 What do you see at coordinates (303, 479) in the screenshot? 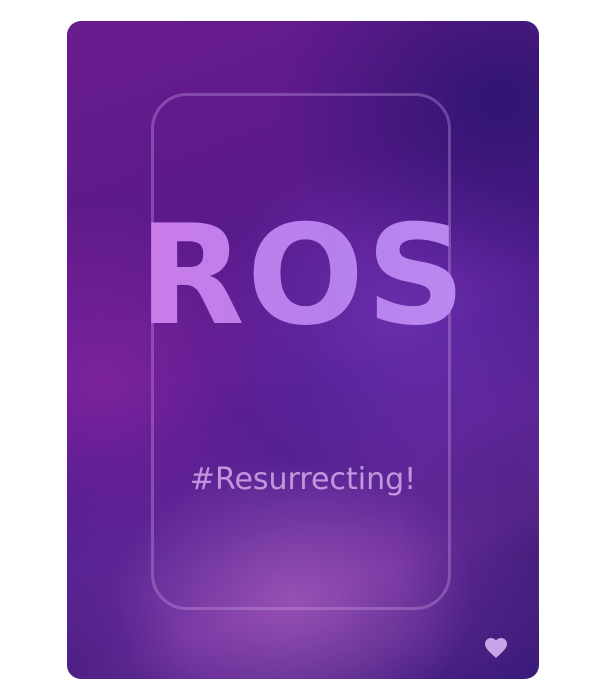
I see `card-tagline: #Resurrecting!` at bounding box center [303, 479].